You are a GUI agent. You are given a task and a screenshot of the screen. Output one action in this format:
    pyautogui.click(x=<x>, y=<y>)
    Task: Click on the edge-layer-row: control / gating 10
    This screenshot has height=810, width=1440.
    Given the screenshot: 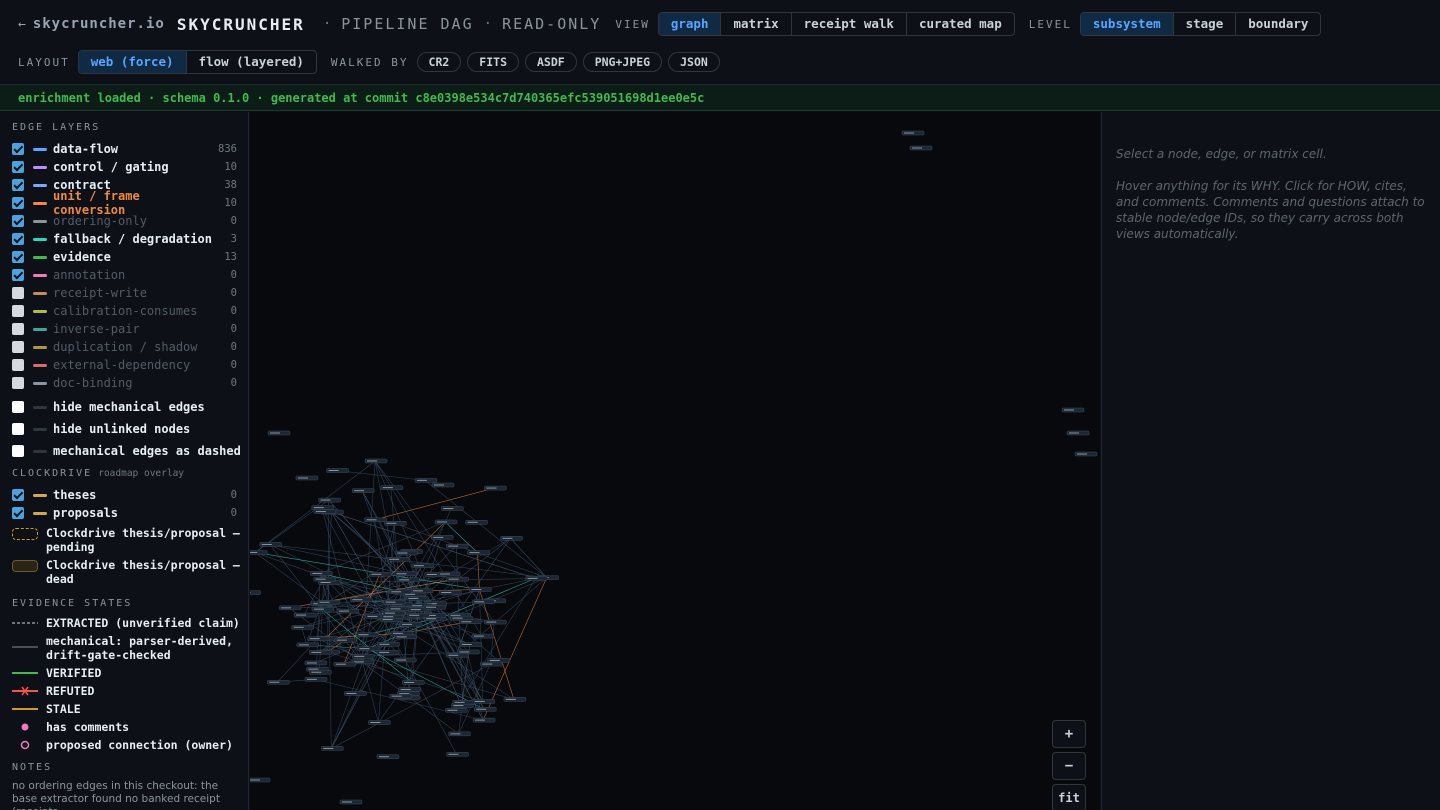 What is the action you would take?
    pyautogui.click(x=124, y=167)
    